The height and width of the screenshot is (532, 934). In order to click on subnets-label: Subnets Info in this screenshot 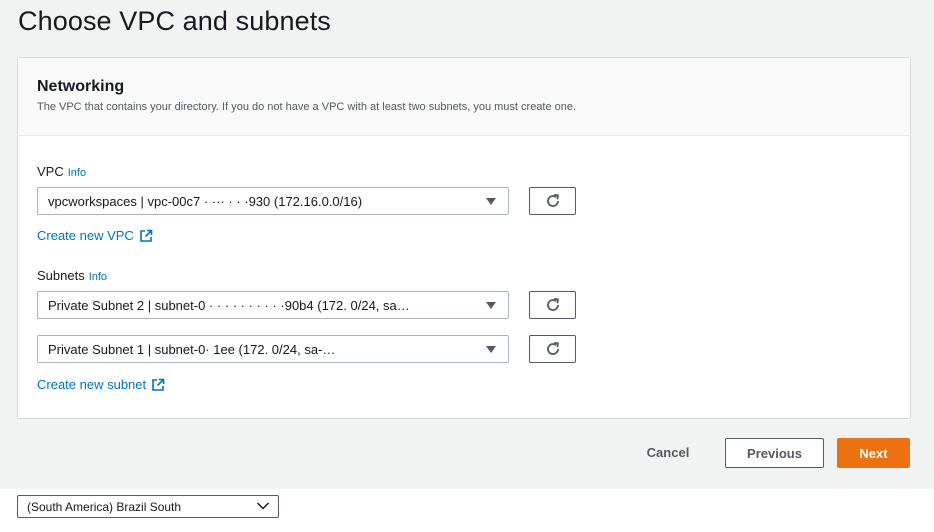, I will do `click(72, 275)`.